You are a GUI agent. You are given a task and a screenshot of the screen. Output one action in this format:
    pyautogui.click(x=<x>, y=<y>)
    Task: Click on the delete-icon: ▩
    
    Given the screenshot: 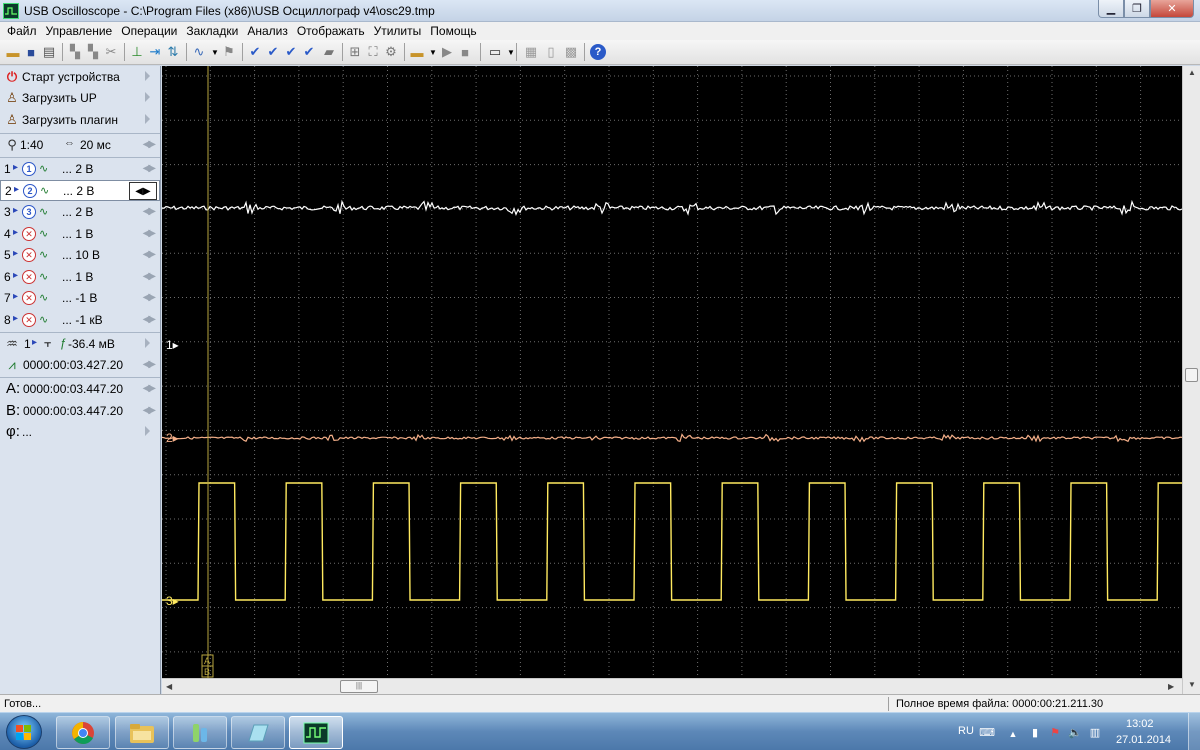 What is the action you would take?
    pyautogui.click(x=571, y=52)
    